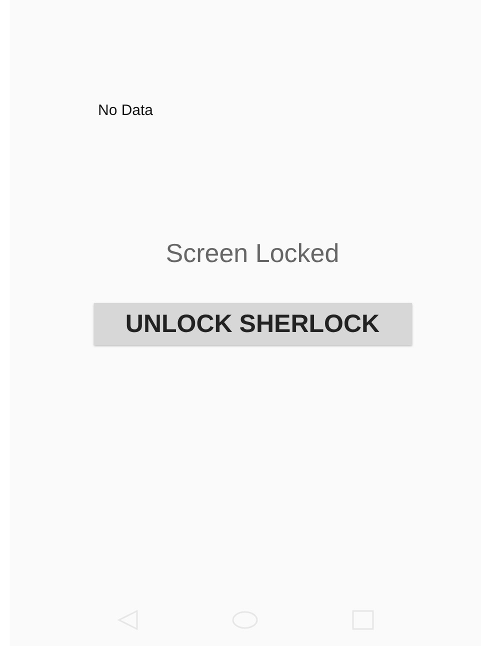 This screenshot has height=646, width=491. I want to click on unlock-button: UNLOCK SHERLOCK, so click(253, 324).